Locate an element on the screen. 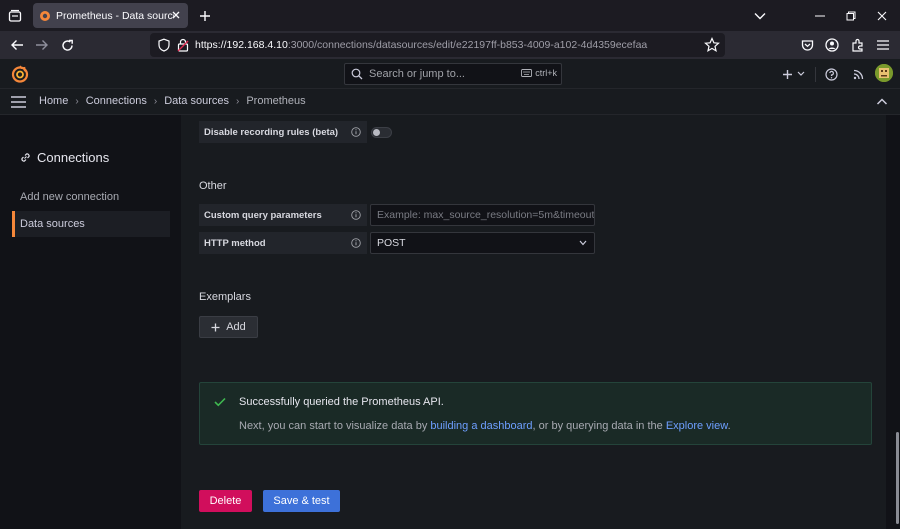 This screenshot has height=529, width=900. shield-icon is located at coordinates (164, 45).